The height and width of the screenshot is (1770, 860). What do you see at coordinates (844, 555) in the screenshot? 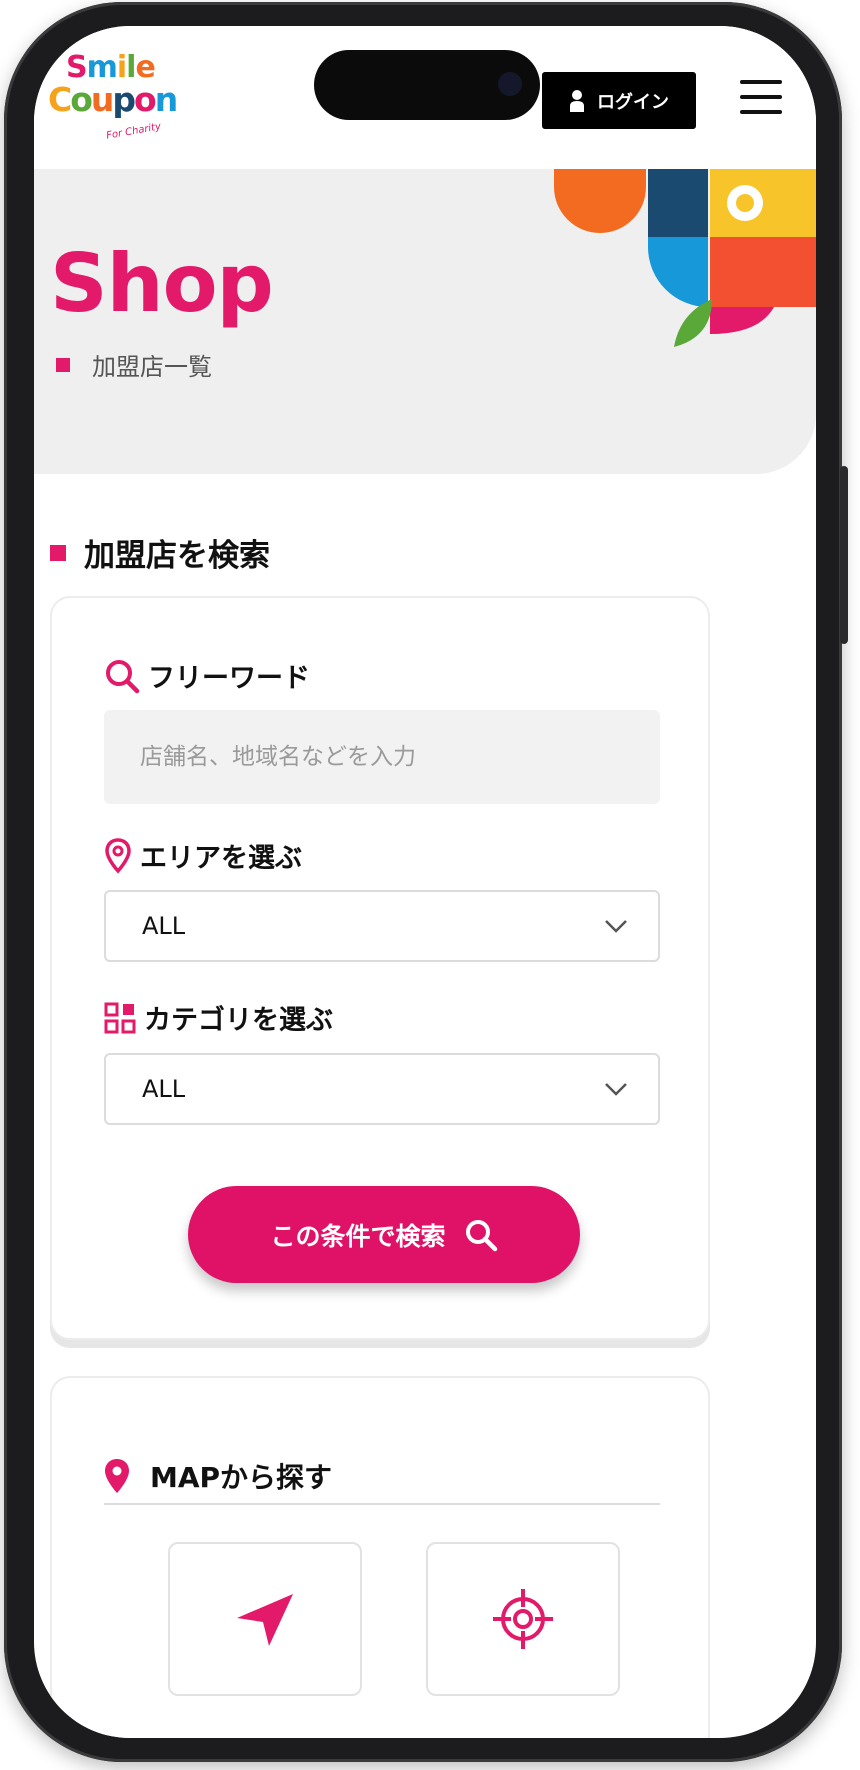
I see `side-button` at bounding box center [844, 555].